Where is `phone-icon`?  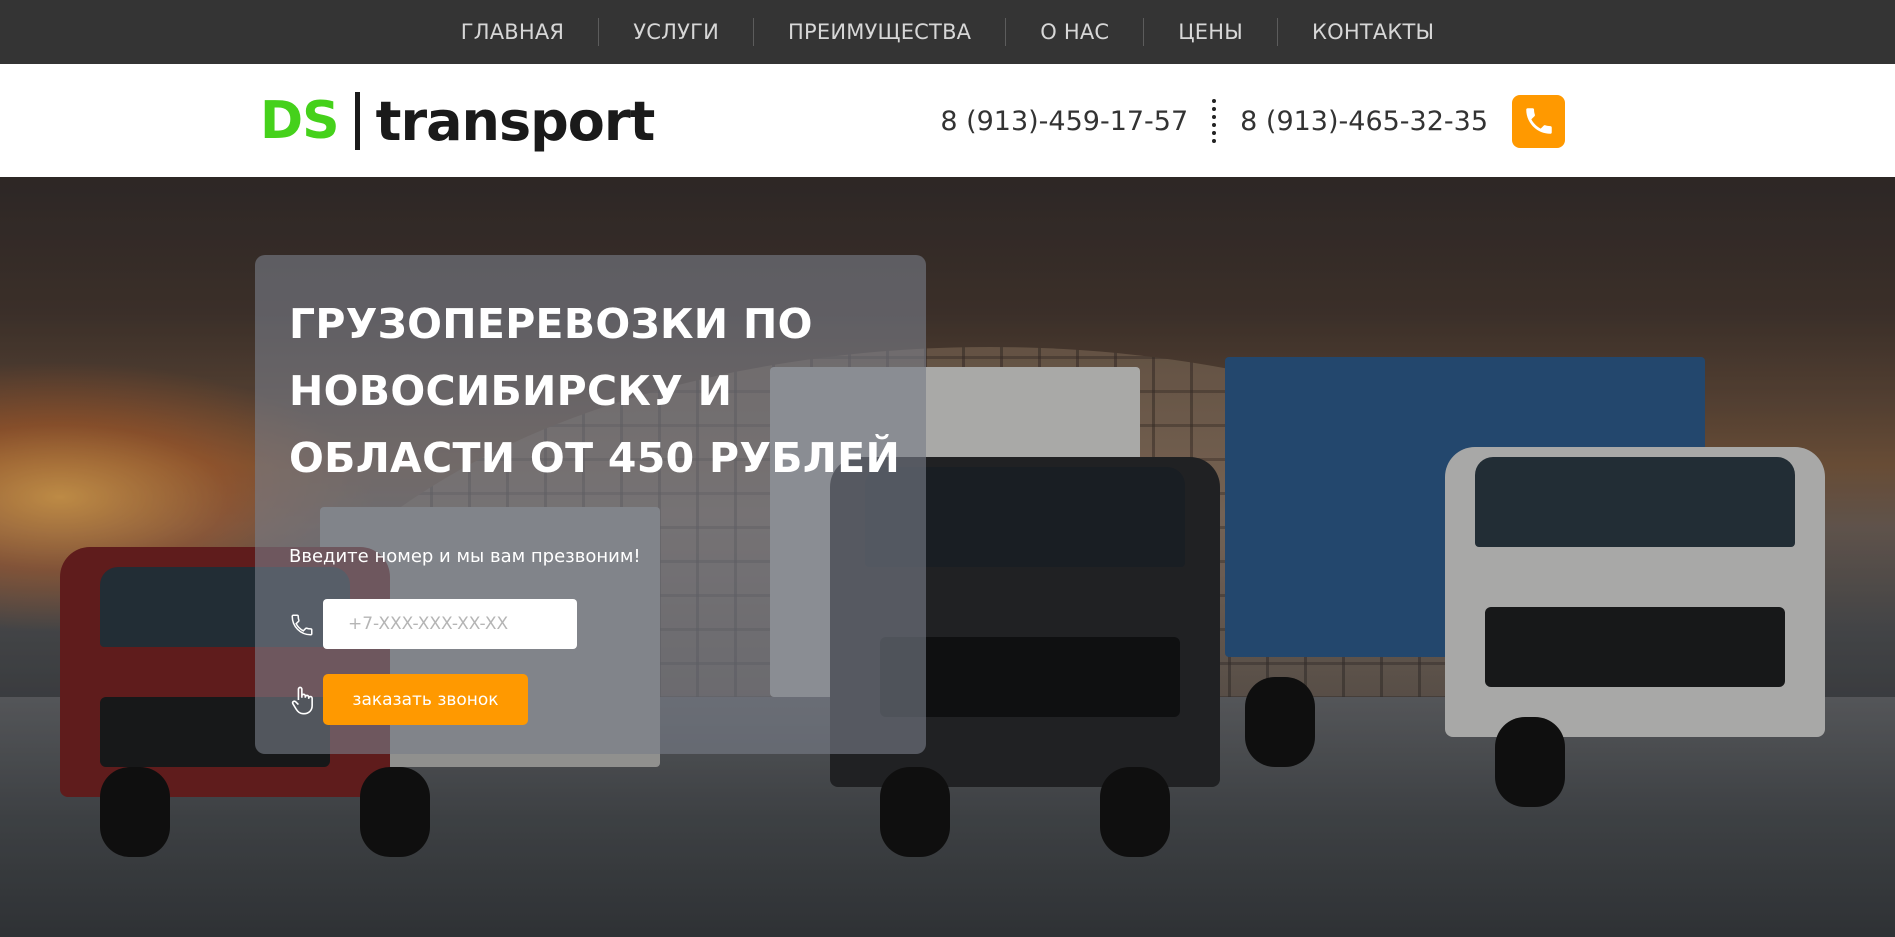 phone-icon is located at coordinates (1538, 121).